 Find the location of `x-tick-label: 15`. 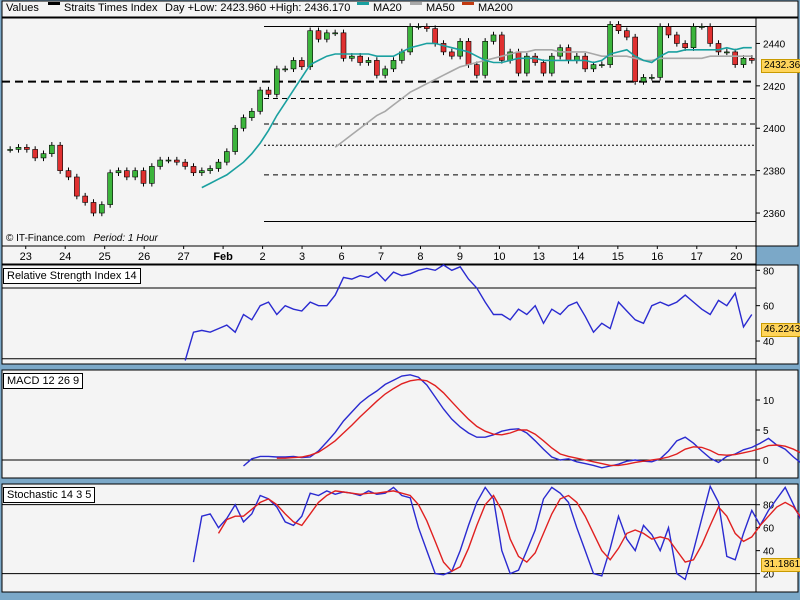

x-tick-label: 15 is located at coordinates (618, 257).